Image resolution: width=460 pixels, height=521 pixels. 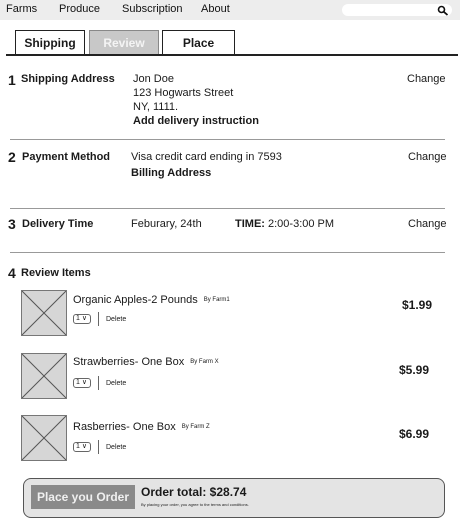 I want to click on tab-underline, so click(x=232, y=55).